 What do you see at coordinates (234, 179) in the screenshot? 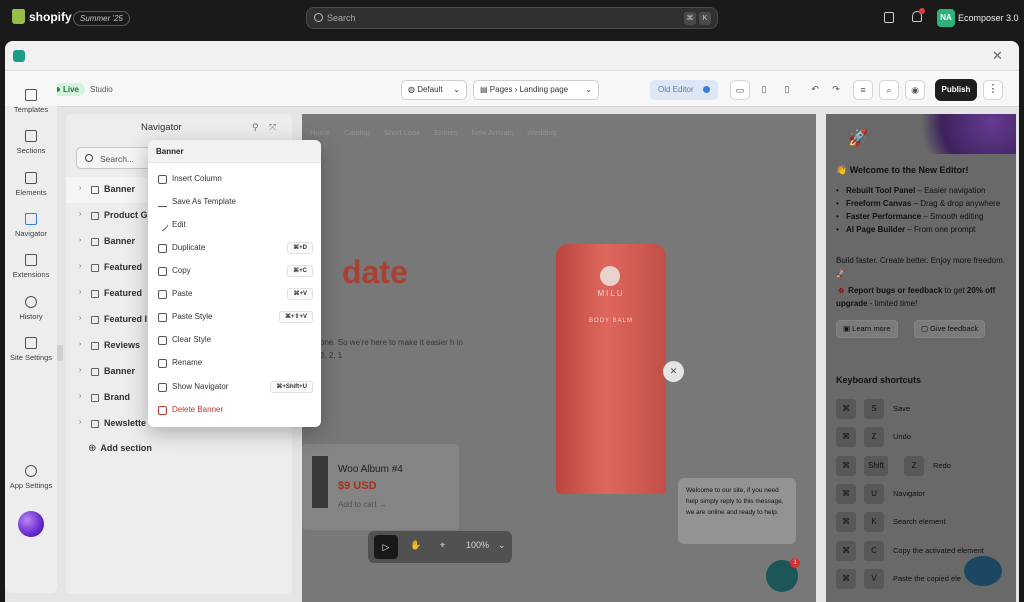
I see `menu-item-insert-column: Insert Column` at bounding box center [234, 179].